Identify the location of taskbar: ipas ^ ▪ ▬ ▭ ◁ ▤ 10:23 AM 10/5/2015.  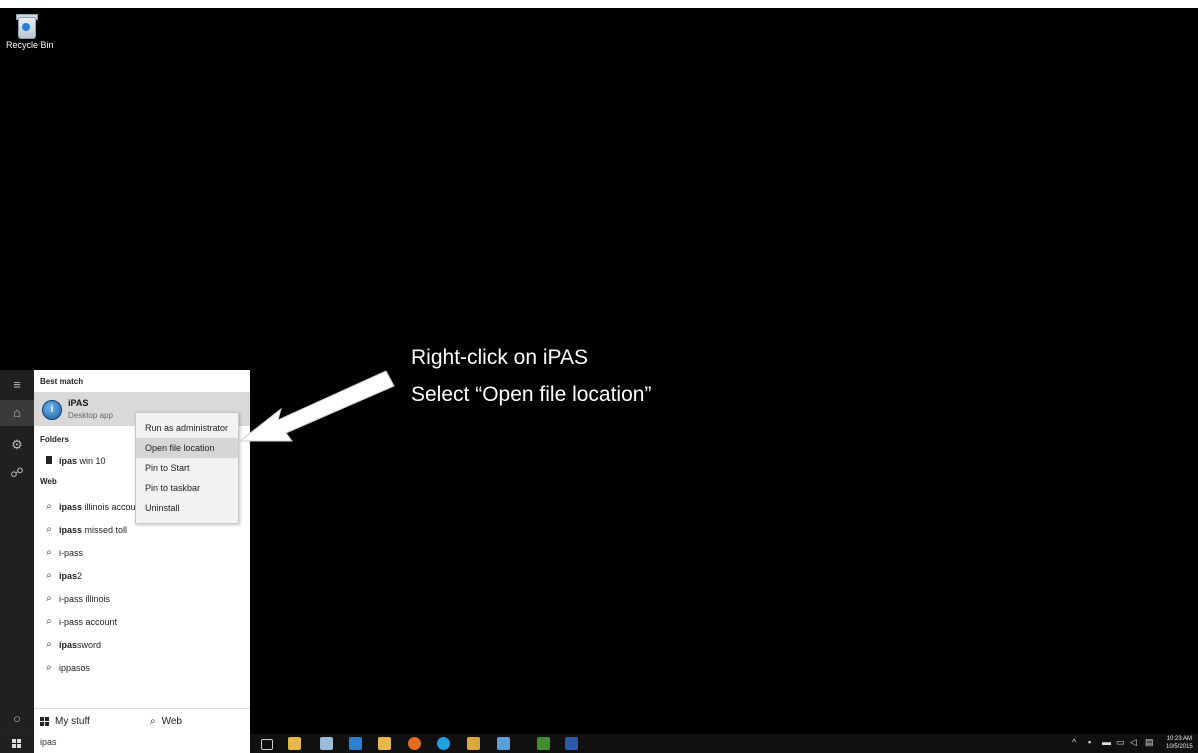
(599, 743).